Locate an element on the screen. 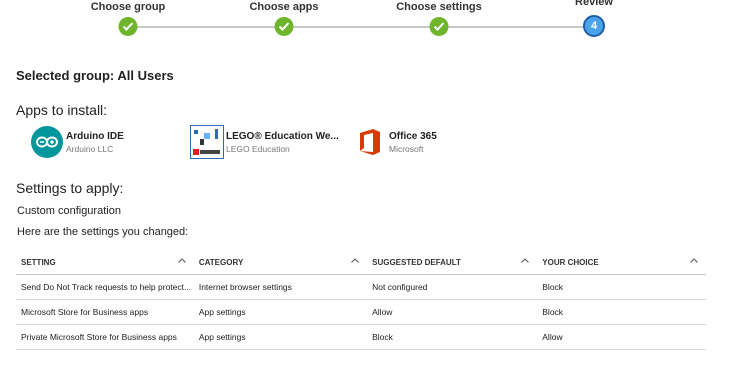 The image size is (729, 372). step-review: Review 4 is located at coordinates (594, 18).